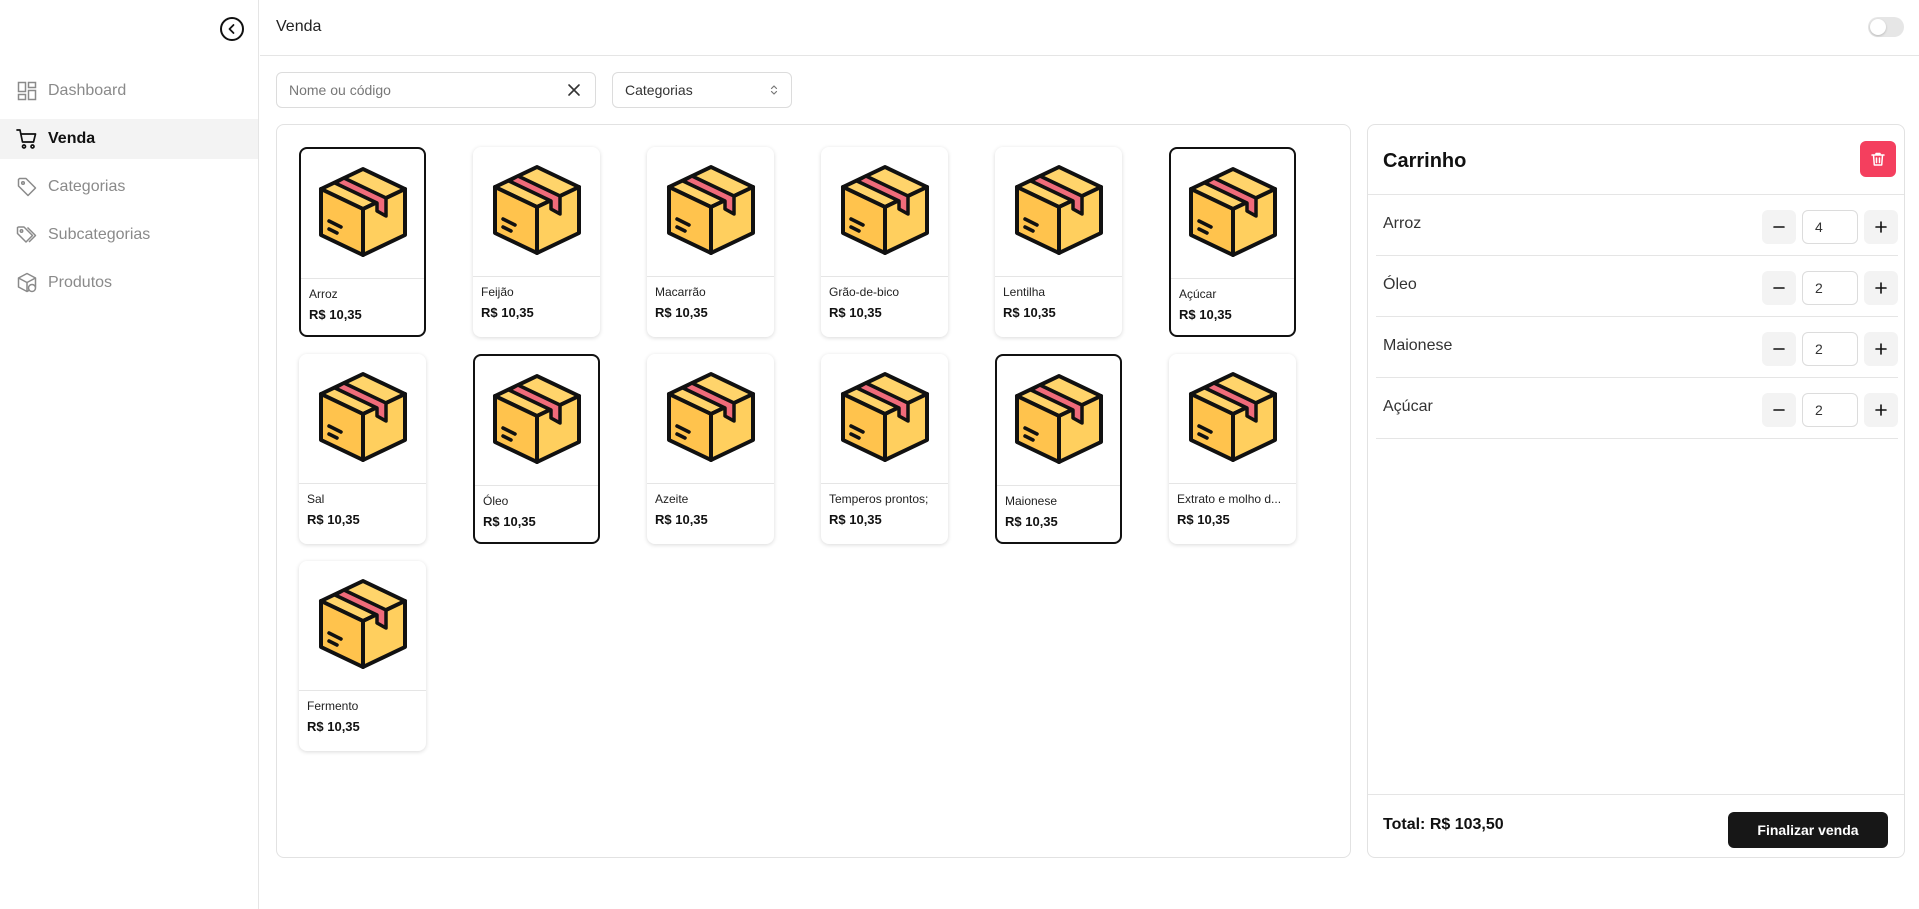 Image resolution: width=1919 pixels, height=909 pixels. I want to click on product-card: Grão-de-bico R$ 10,35, so click(884, 242).